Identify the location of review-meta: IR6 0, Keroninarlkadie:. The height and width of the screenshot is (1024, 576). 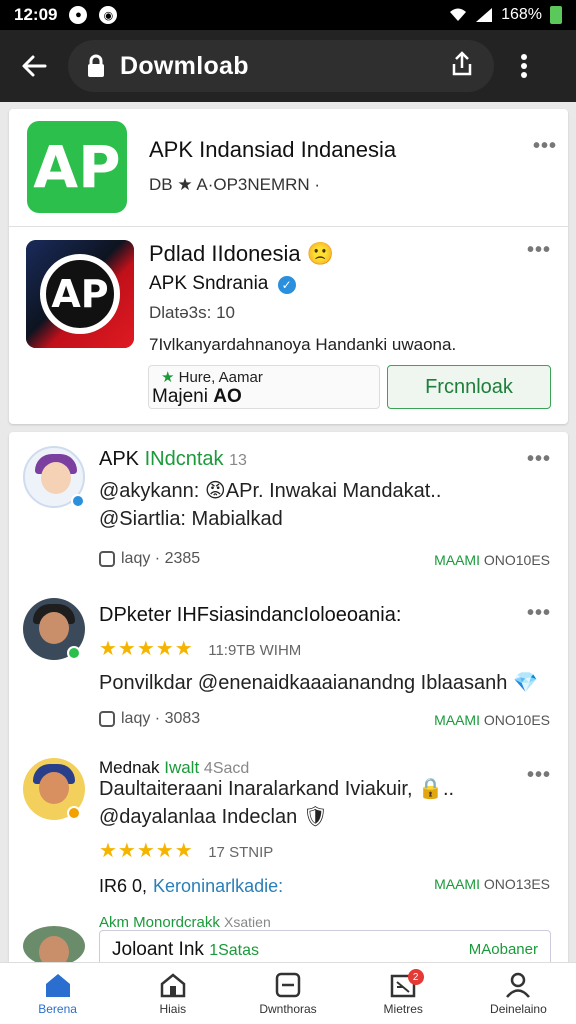
(191, 886).